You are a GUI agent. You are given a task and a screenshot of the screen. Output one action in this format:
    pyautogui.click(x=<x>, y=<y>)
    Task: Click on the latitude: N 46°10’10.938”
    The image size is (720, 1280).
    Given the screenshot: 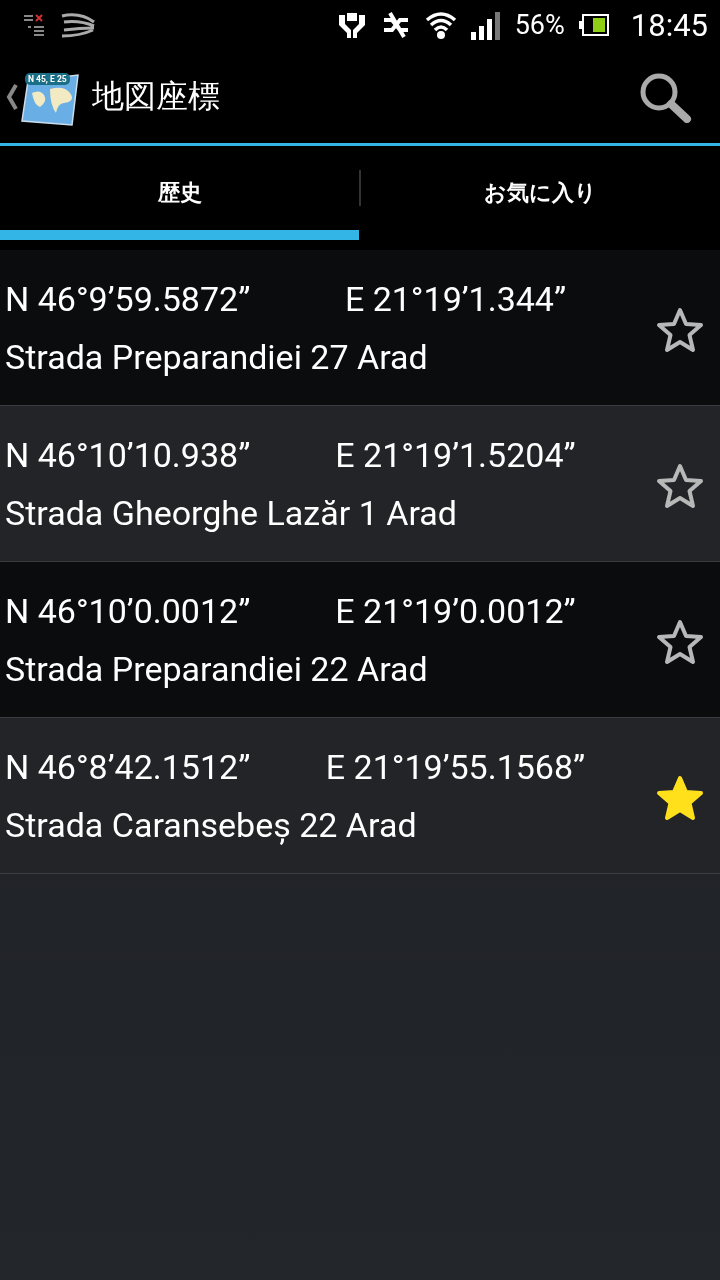 What is the action you would take?
    pyautogui.click(x=128, y=454)
    